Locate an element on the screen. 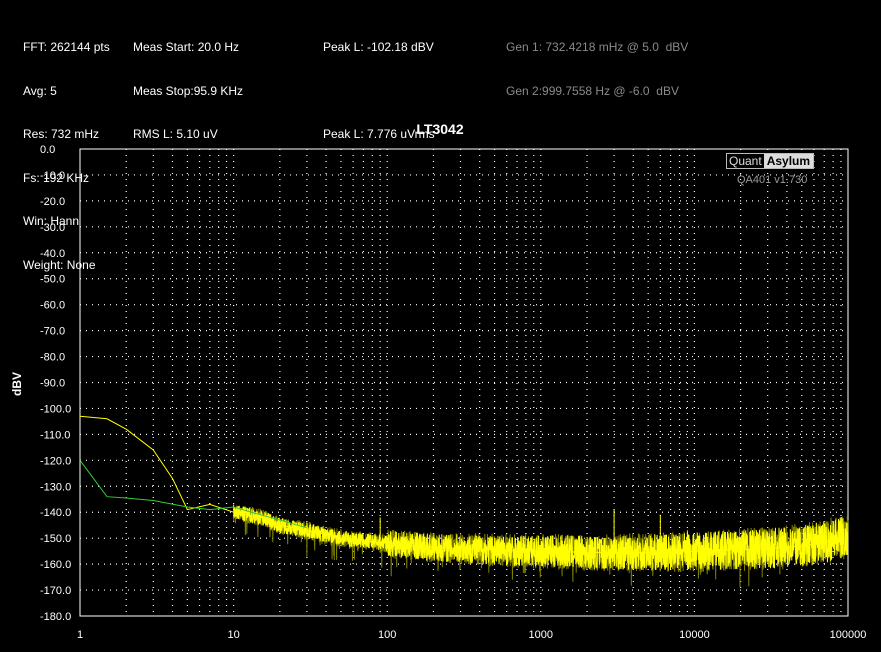 The height and width of the screenshot is (652, 881). averages: Avg: 5 is located at coordinates (40, 90).